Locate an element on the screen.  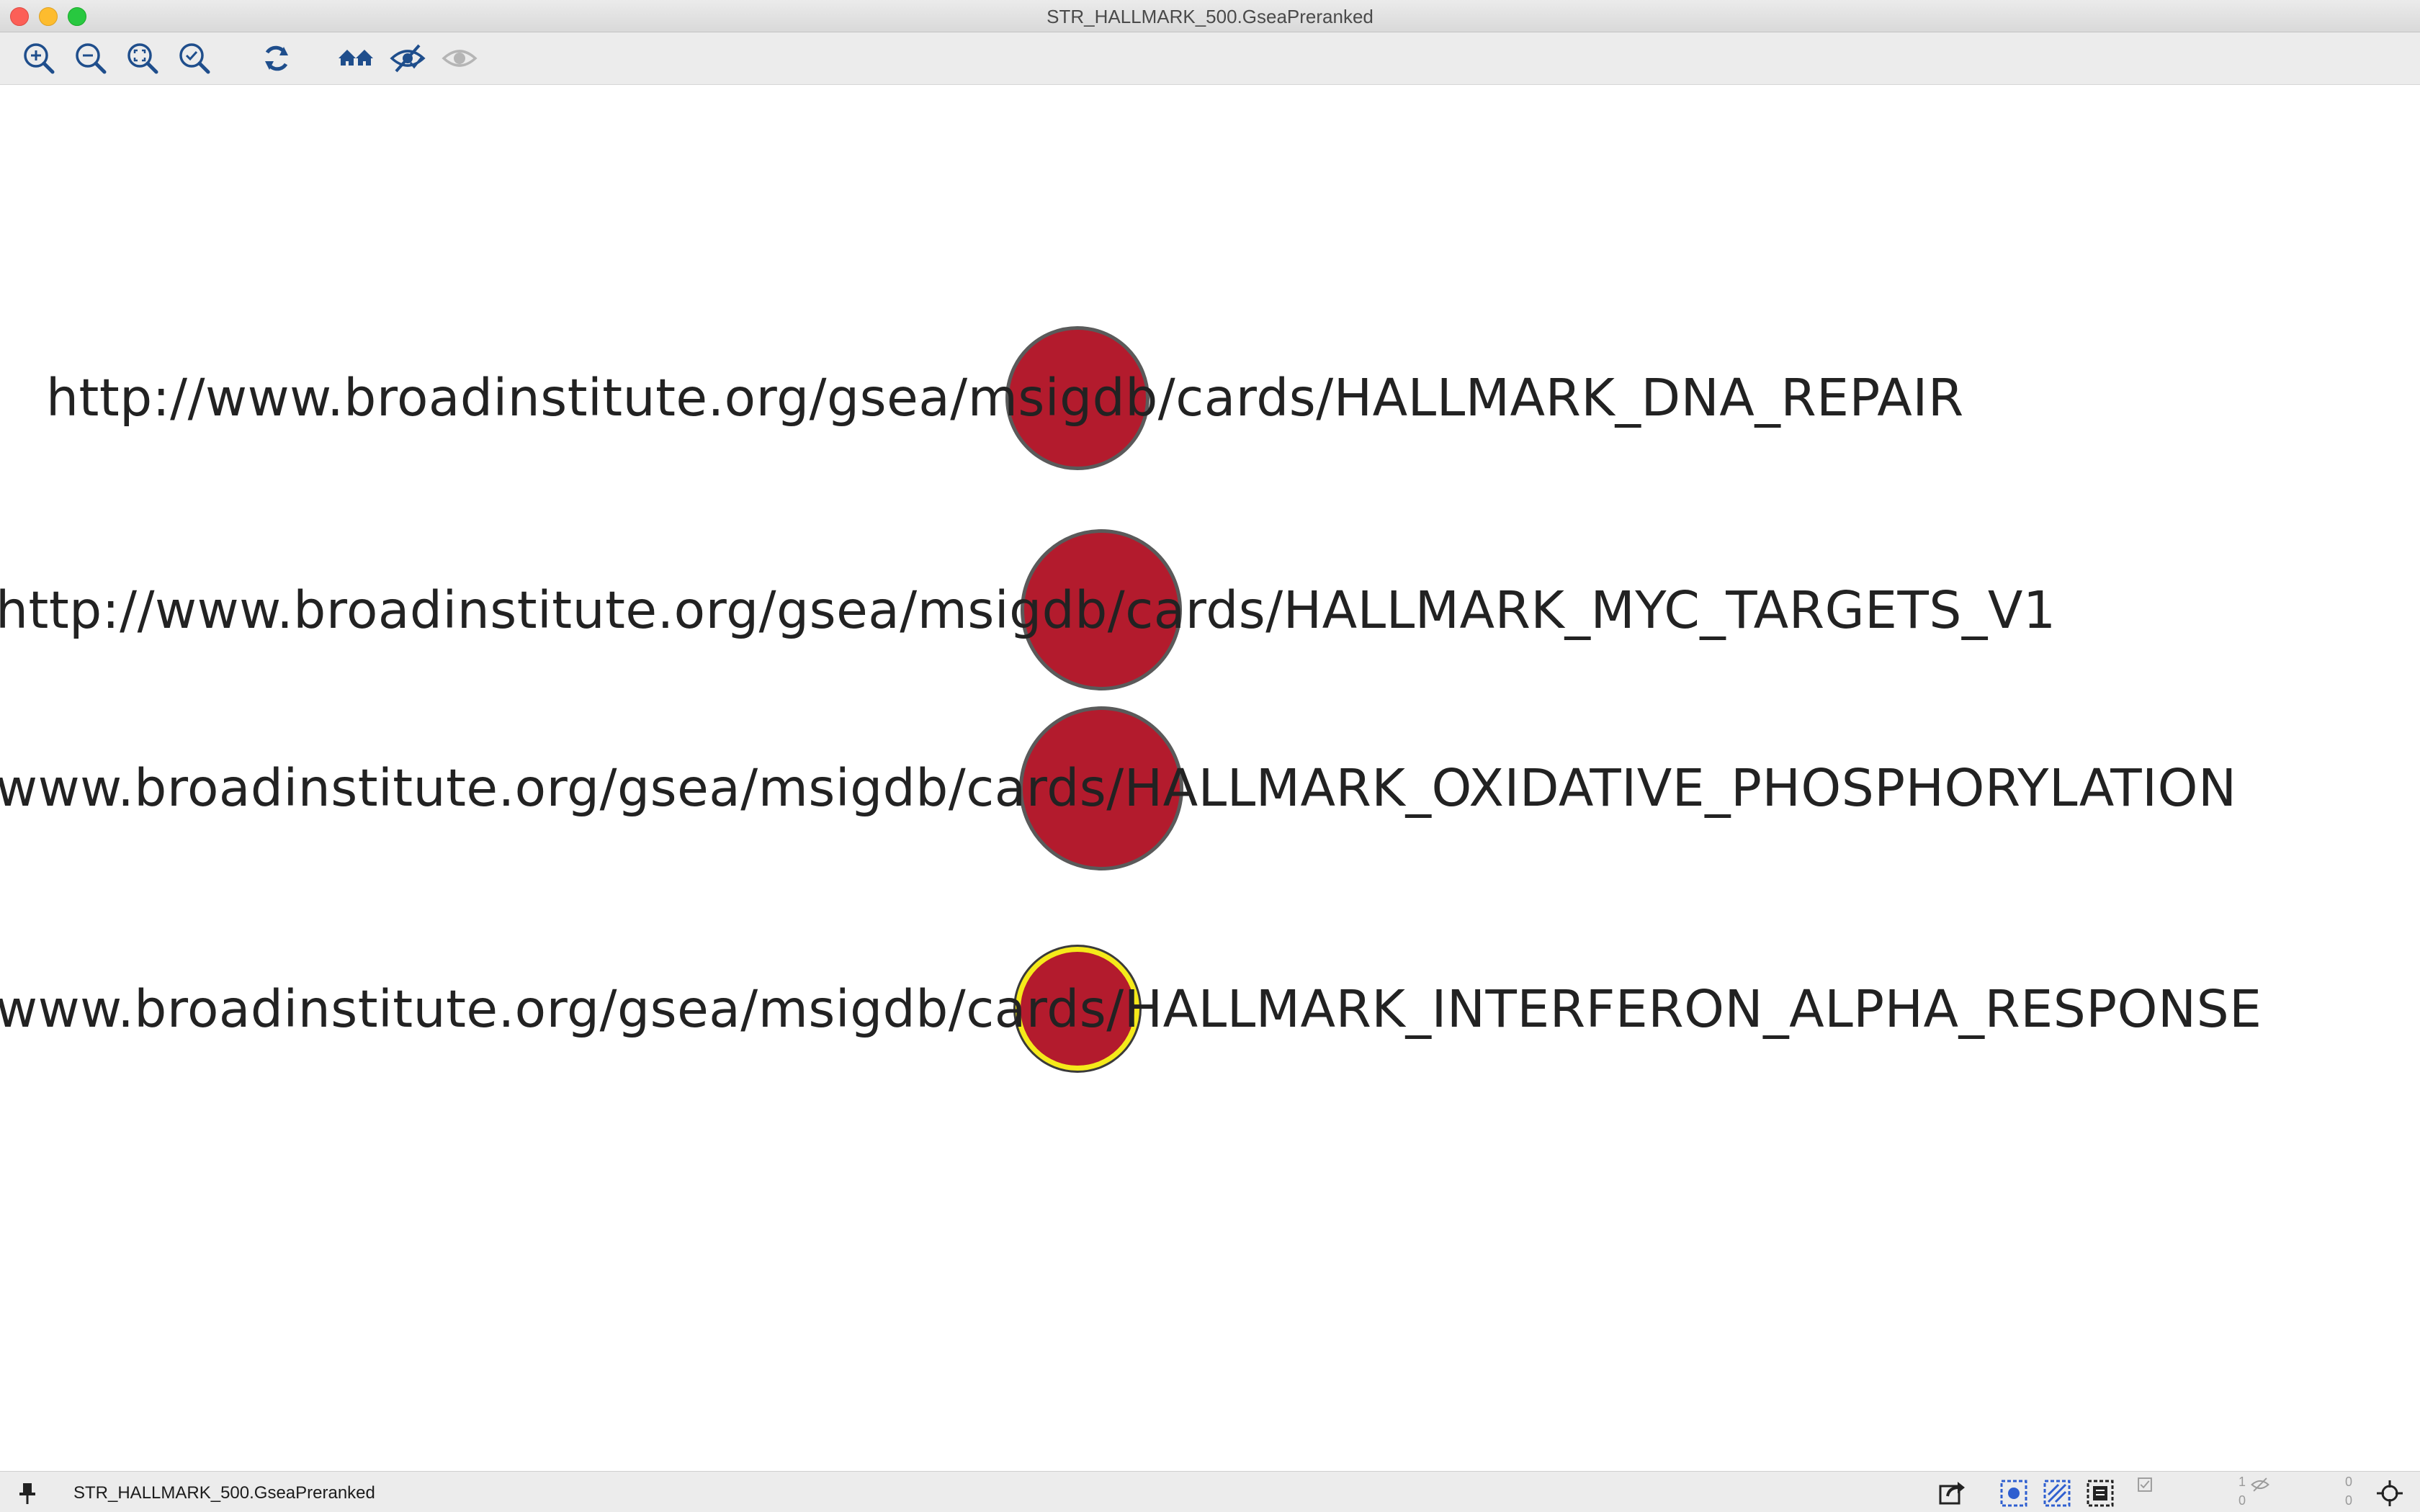
export-icon is located at coordinates (1952, 1493).